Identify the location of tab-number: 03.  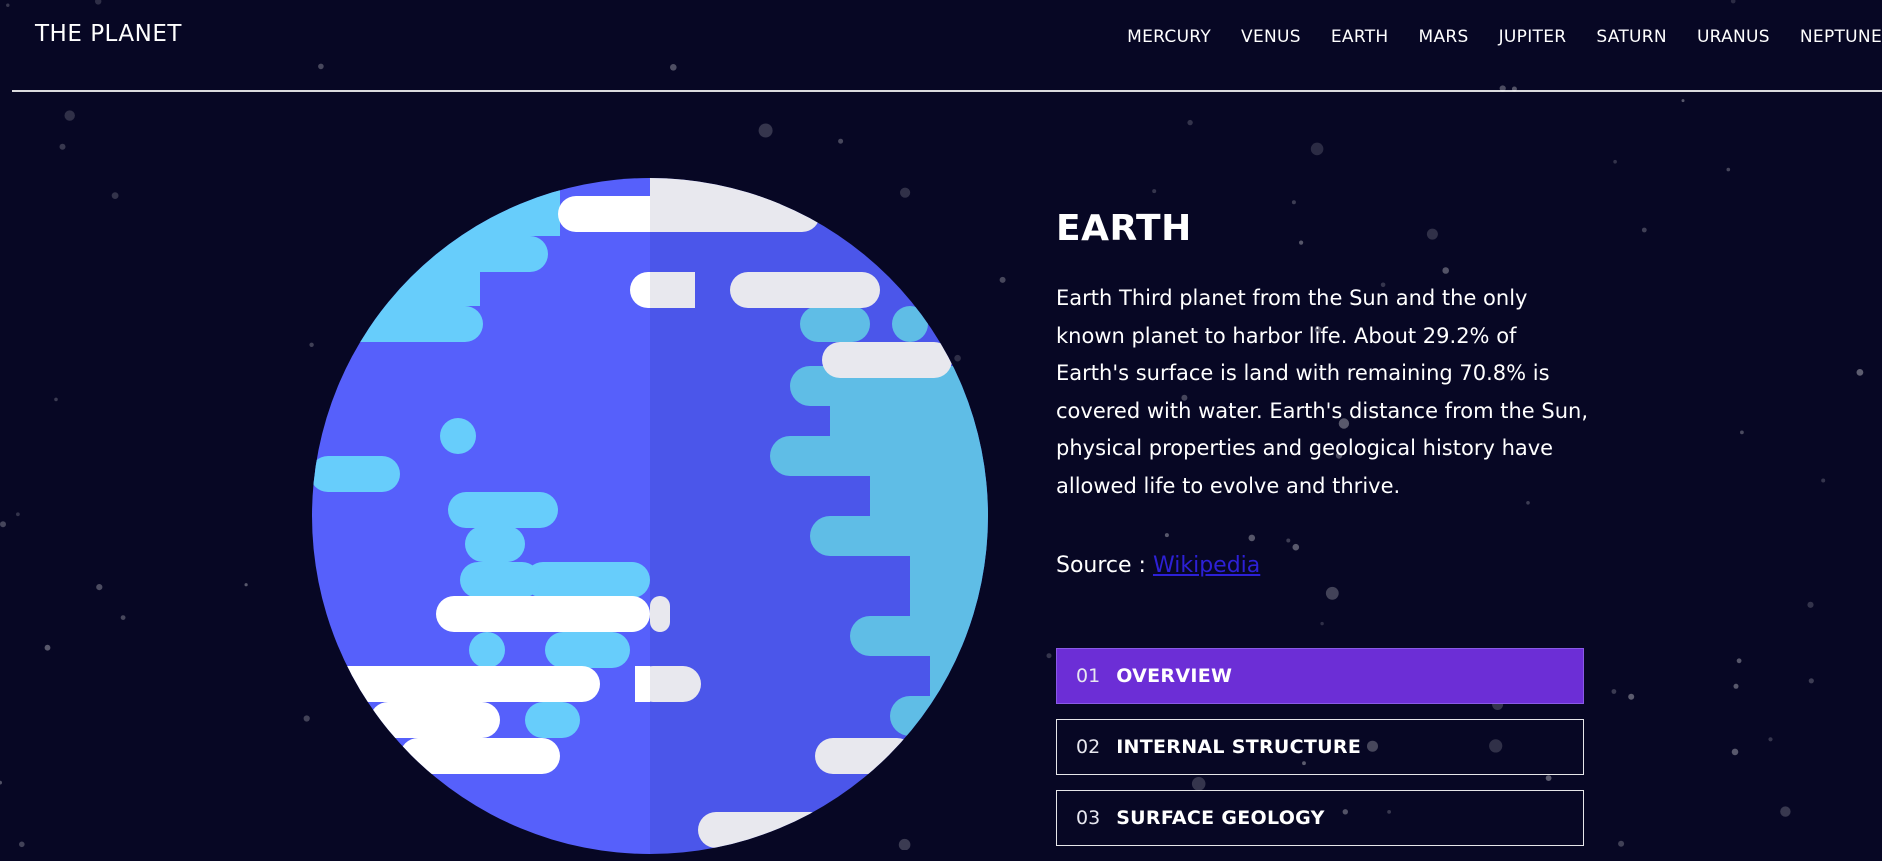
(1088, 818).